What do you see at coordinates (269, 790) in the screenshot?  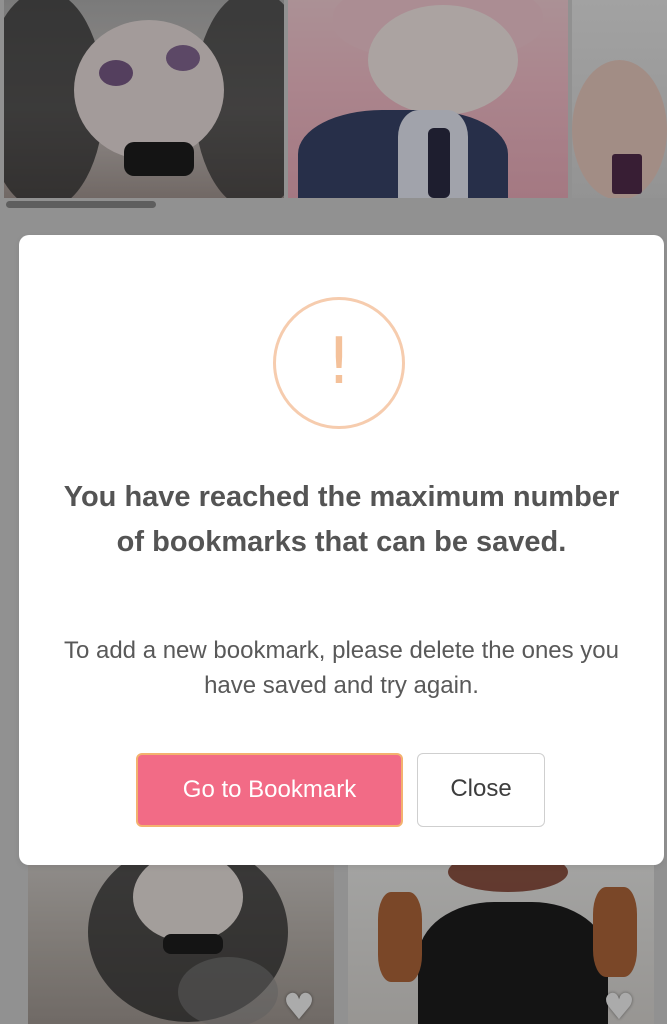 I see `go-to-bookmark-button: Go to Bookmark` at bounding box center [269, 790].